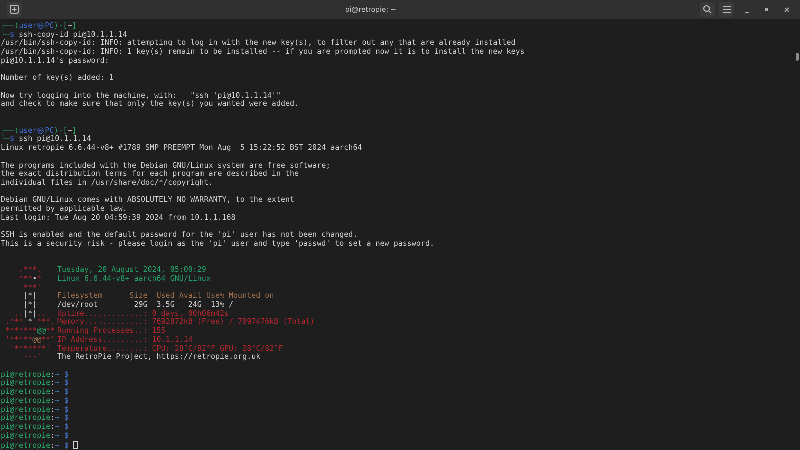  What do you see at coordinates (767, 9) in the screenshot?
I see `maximize-icon` at bounding box center [767, 9].